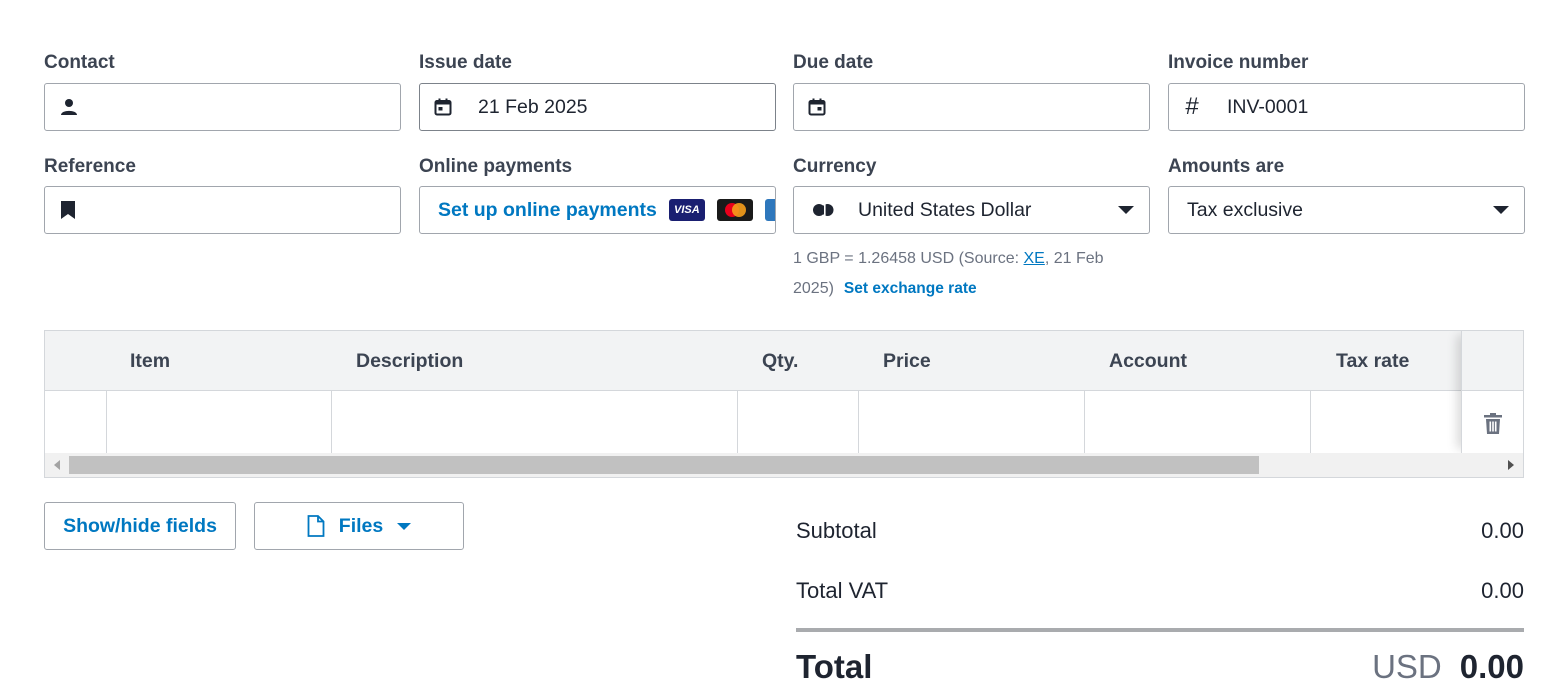  I want to click on subtotal-label: Subtotal, so click(836, 530).